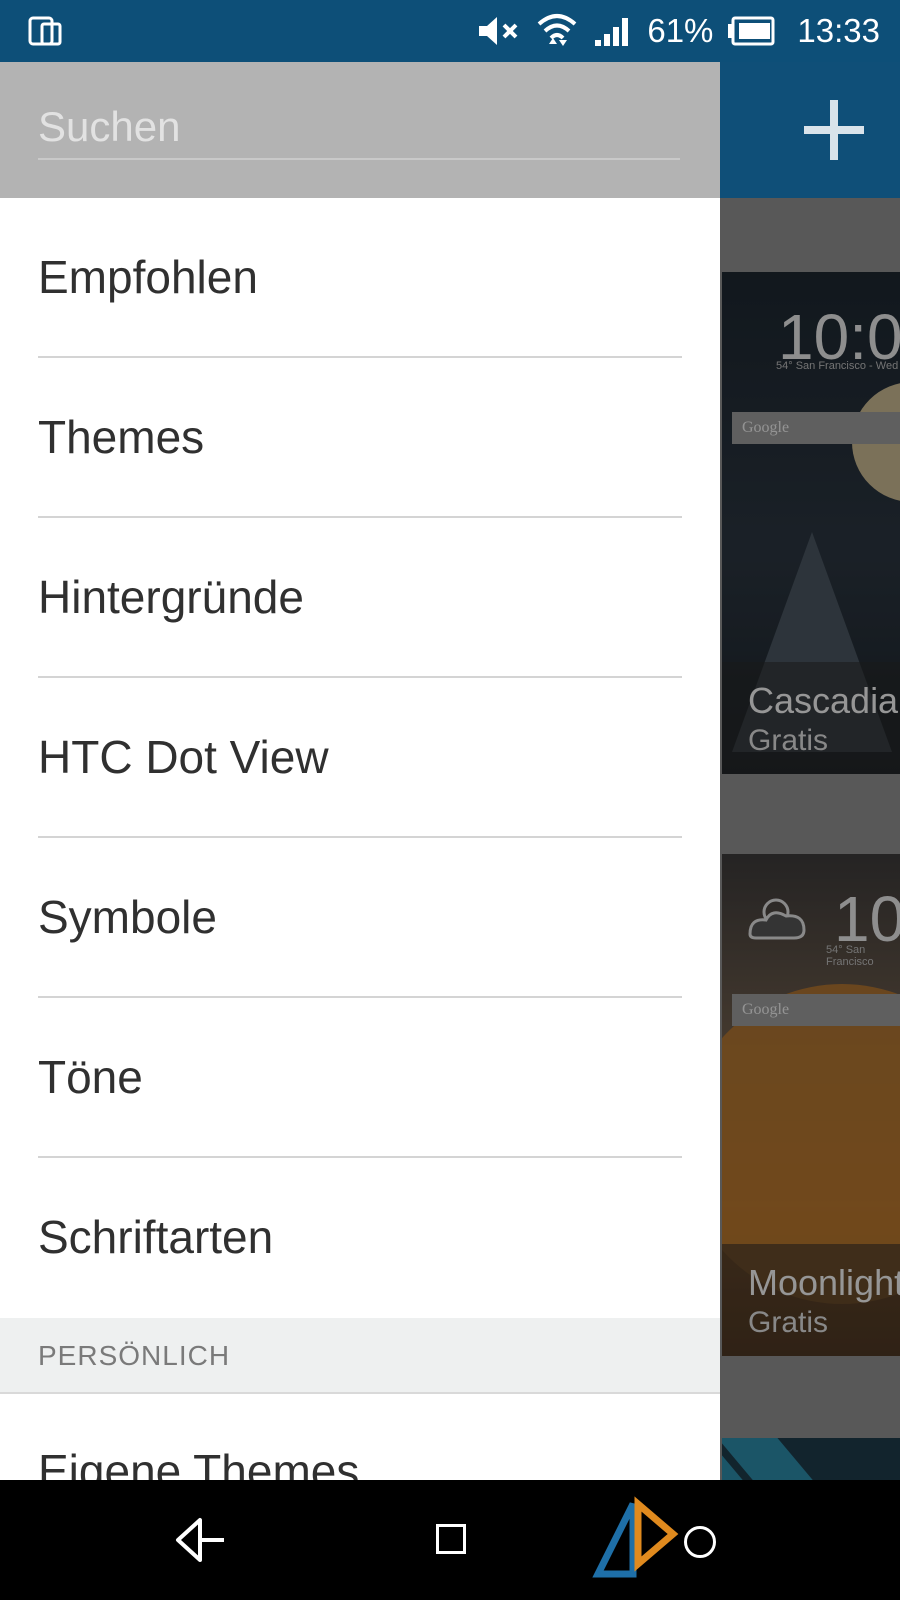 This screenshot has height=1600, width=900. I want to click on menu-item-schriftarten: Schriftarten, so click(360, 1238).